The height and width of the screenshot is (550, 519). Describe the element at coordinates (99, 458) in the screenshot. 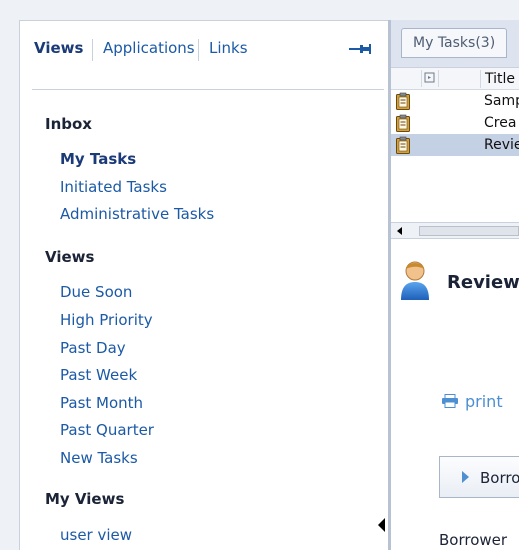

I see `nav-item-new-tasks: New Tasks` at that location.